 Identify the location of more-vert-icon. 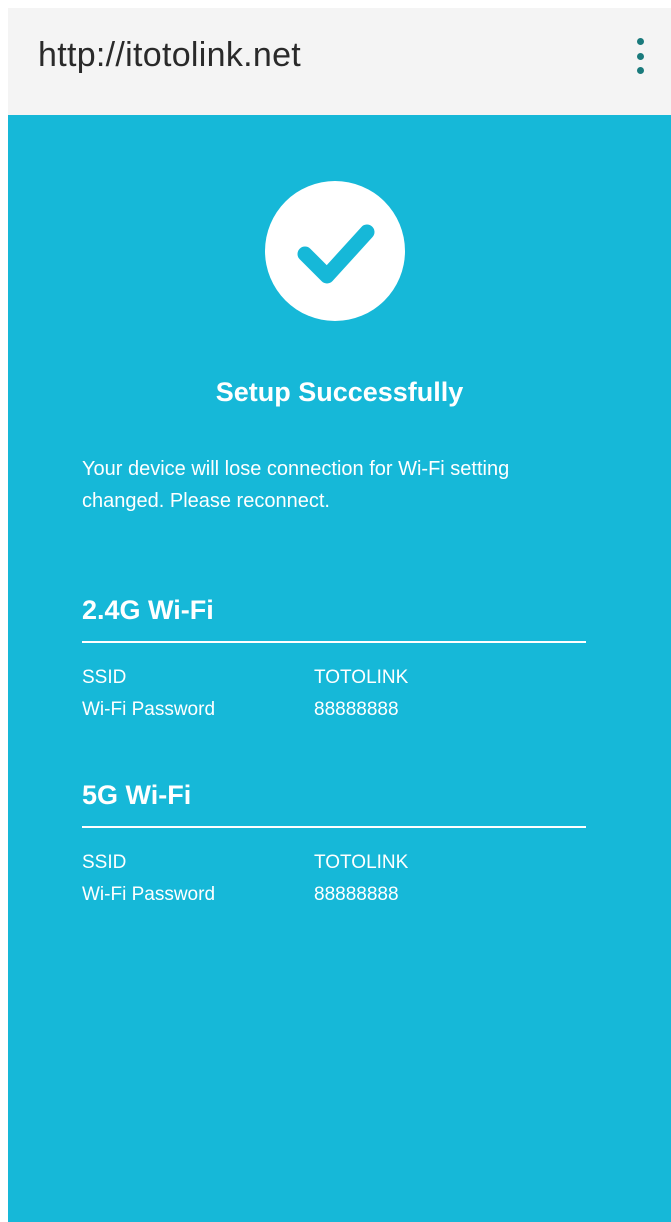
(640, 56).